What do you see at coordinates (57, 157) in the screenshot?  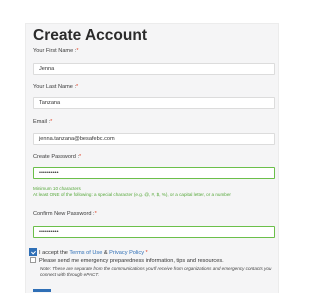 I see `create-password-label: Create Password :*` at bounding box center [57, 157].